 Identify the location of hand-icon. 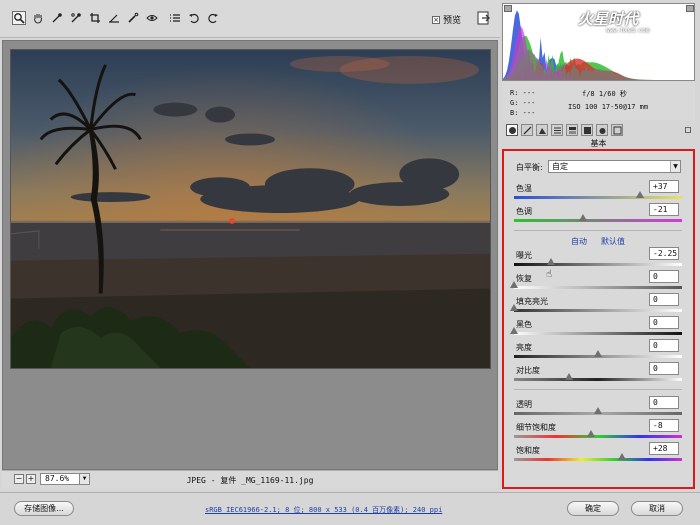
(38, 18).